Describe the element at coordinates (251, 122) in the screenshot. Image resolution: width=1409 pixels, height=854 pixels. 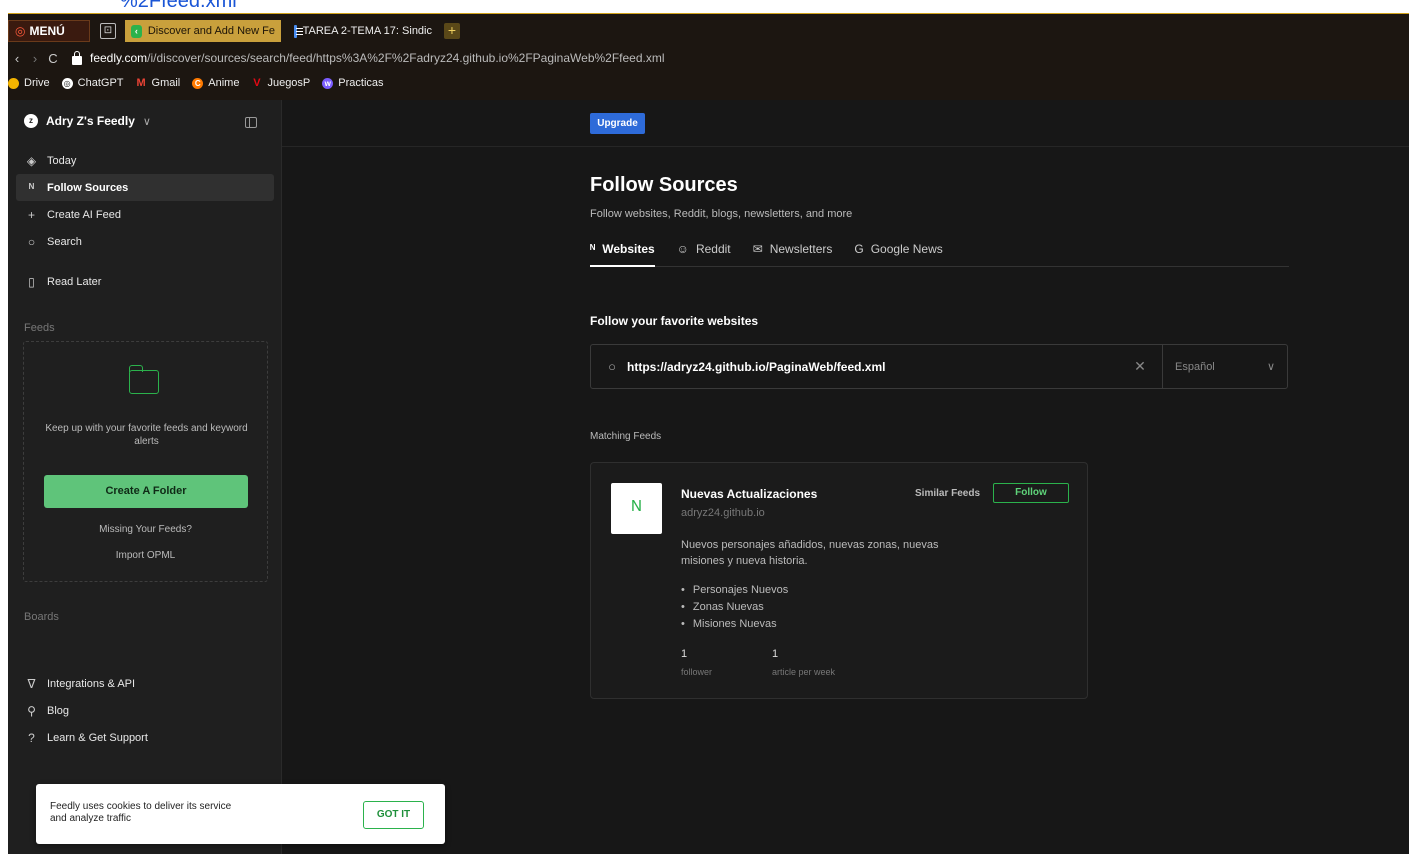
I see `sidebar-collapse-icon` at that location.